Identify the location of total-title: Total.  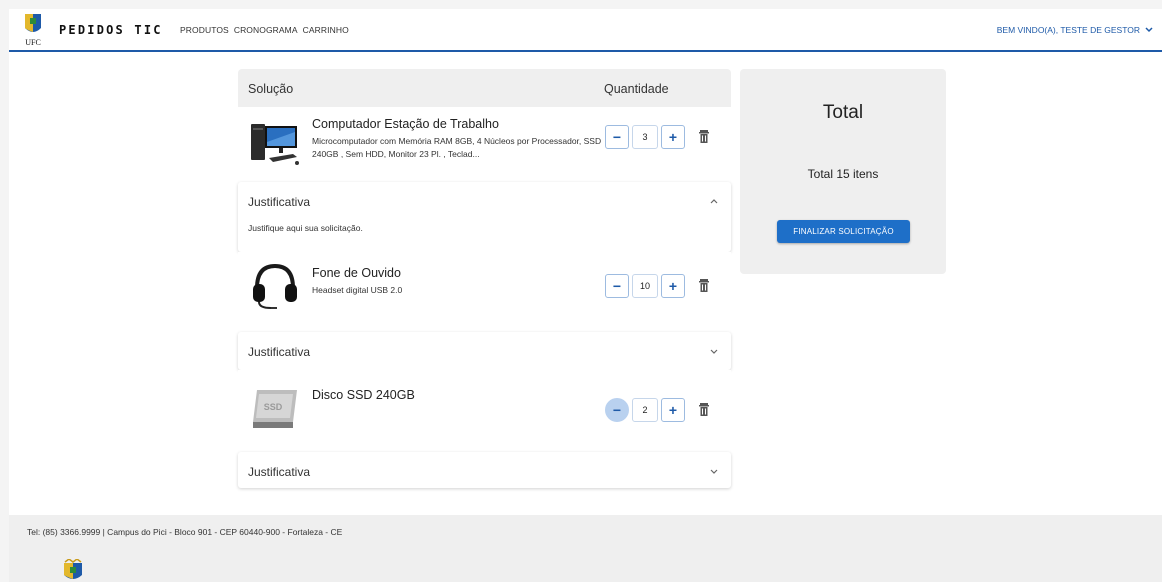
(843, 112).